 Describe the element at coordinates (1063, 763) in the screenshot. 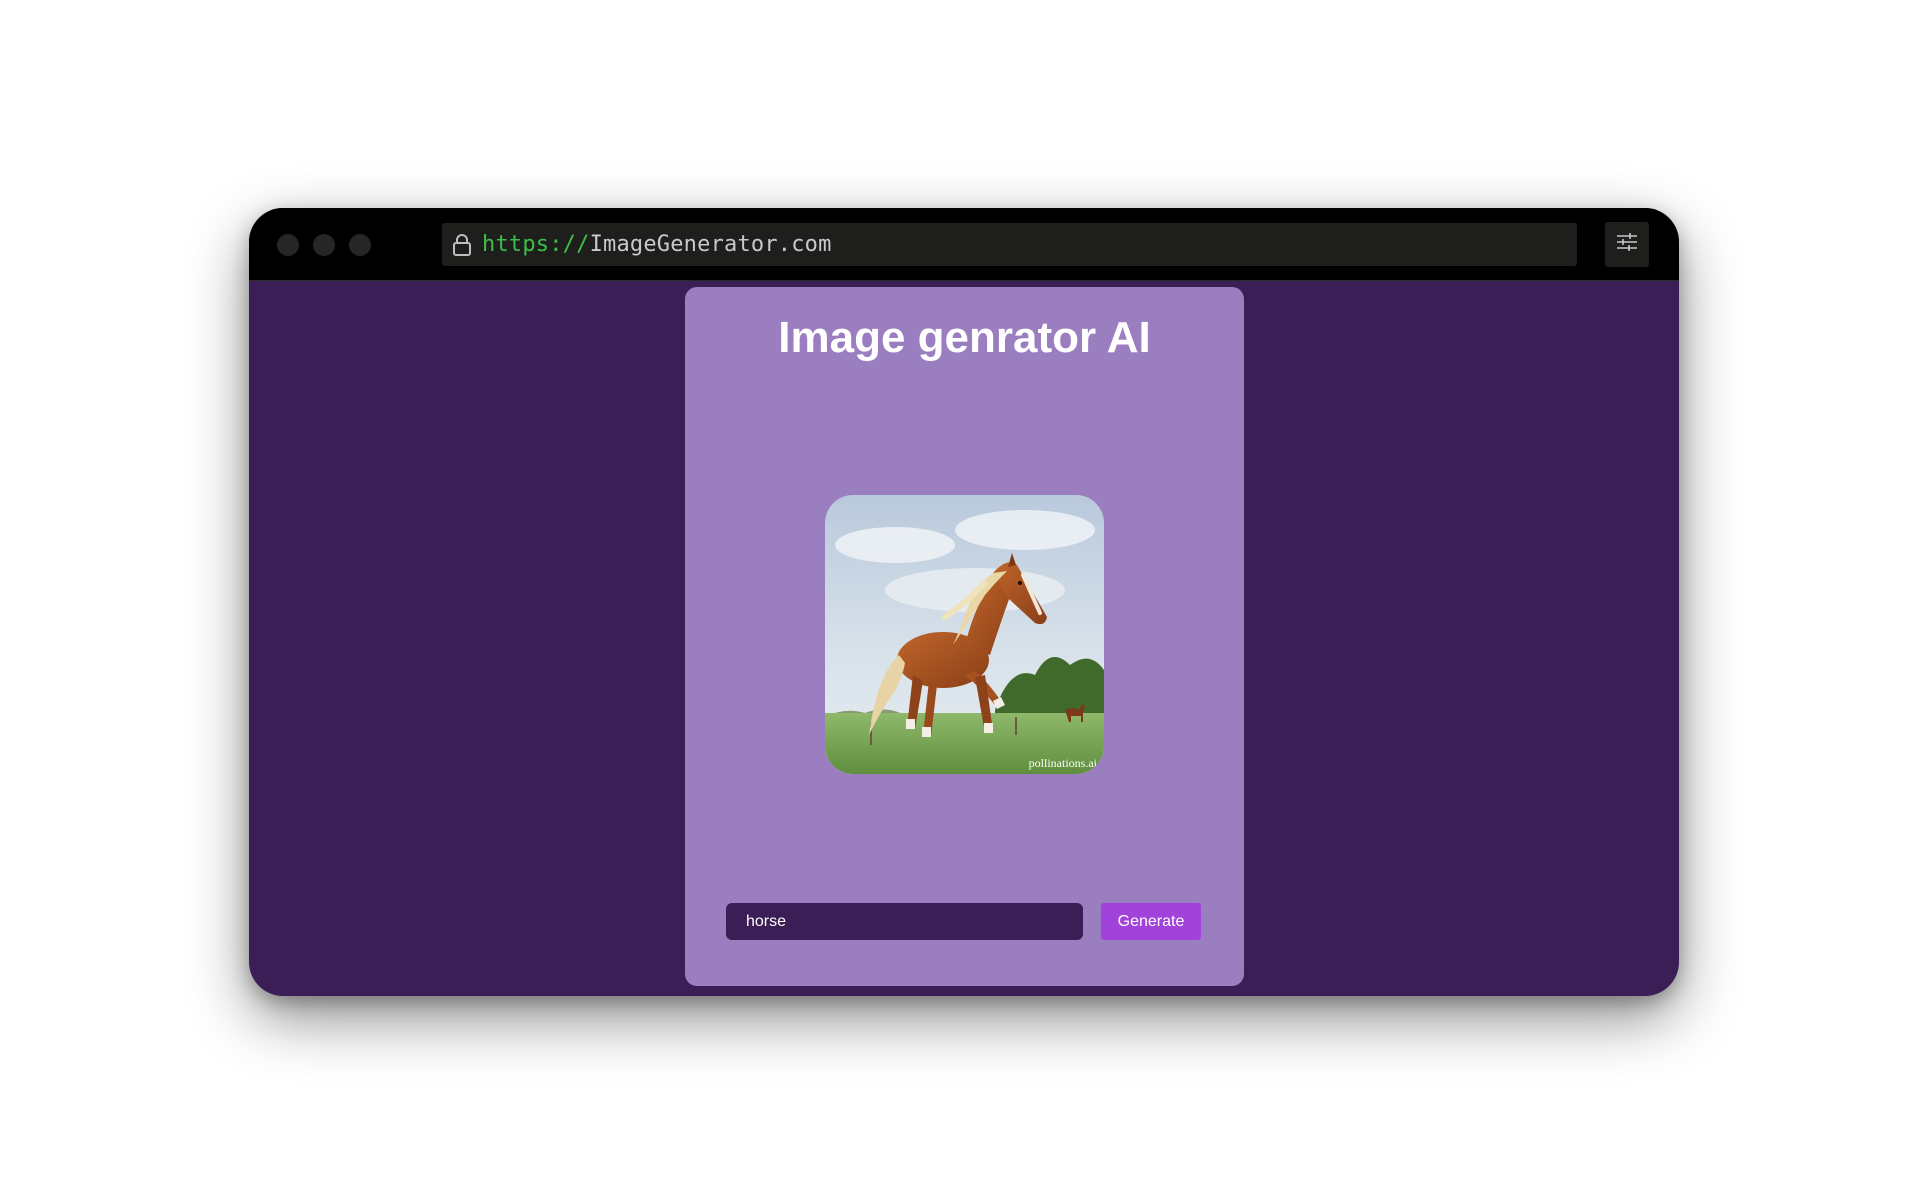

I see `image-watermark: pollinations.ai` at that location.